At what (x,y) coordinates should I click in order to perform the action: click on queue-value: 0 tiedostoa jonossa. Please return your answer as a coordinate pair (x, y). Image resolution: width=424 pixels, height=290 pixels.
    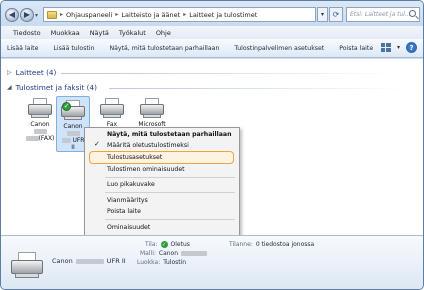
    Looking at the image, I should click on (285, 244).